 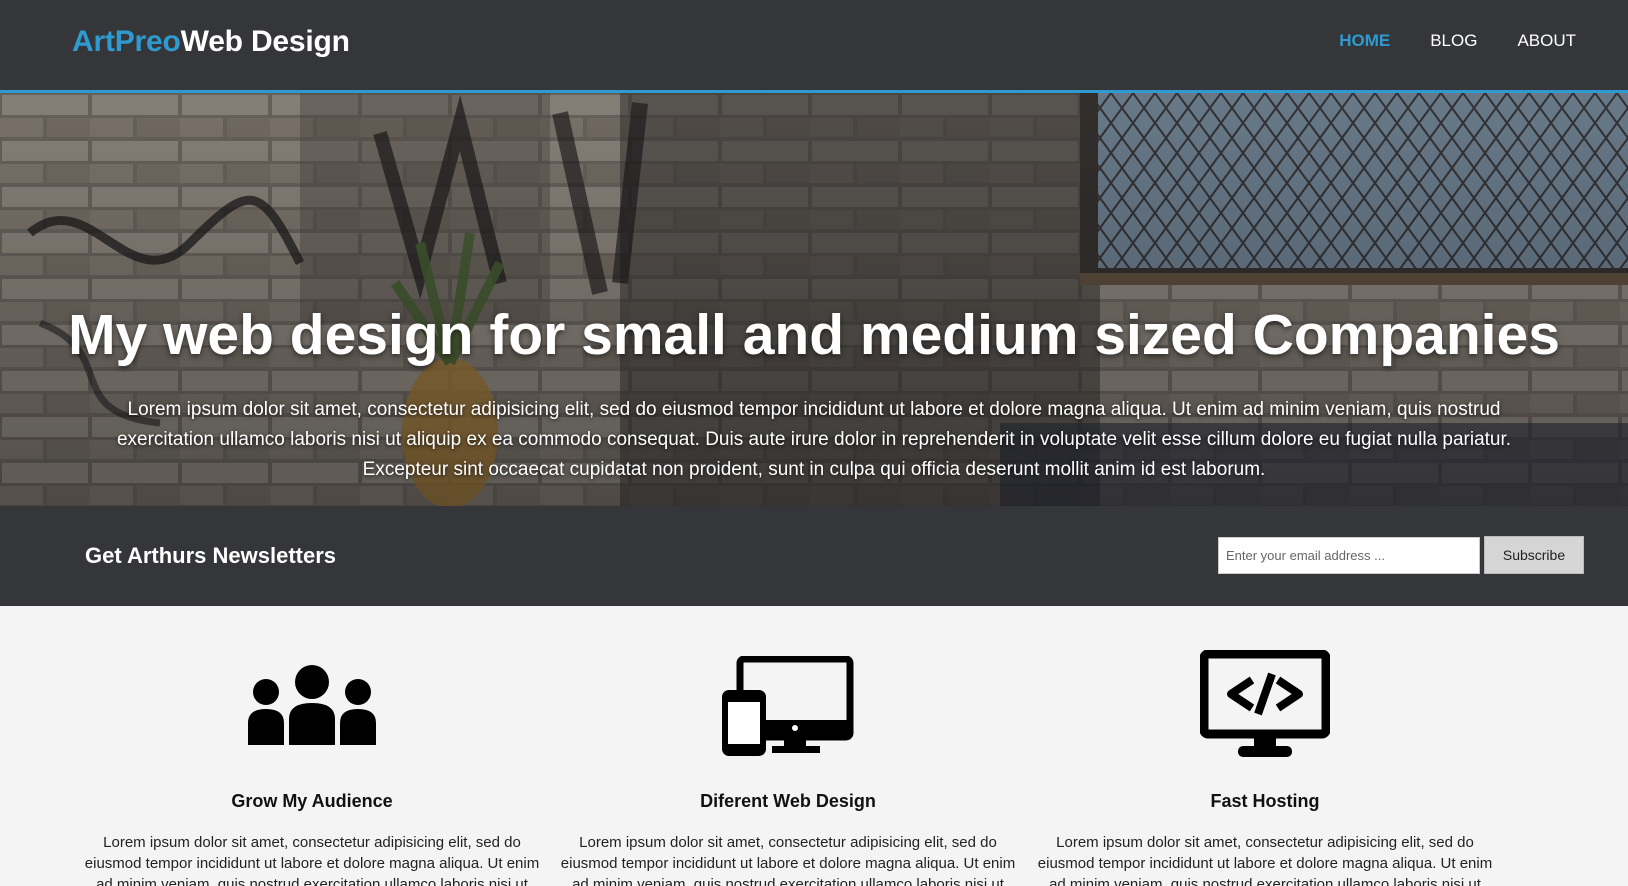 What do you see at coordinates (814, 556) in the screenshot?
I see `newsletter-section: Get Arthurs Newsletters Subscribe` at bounding box center [814, 556].